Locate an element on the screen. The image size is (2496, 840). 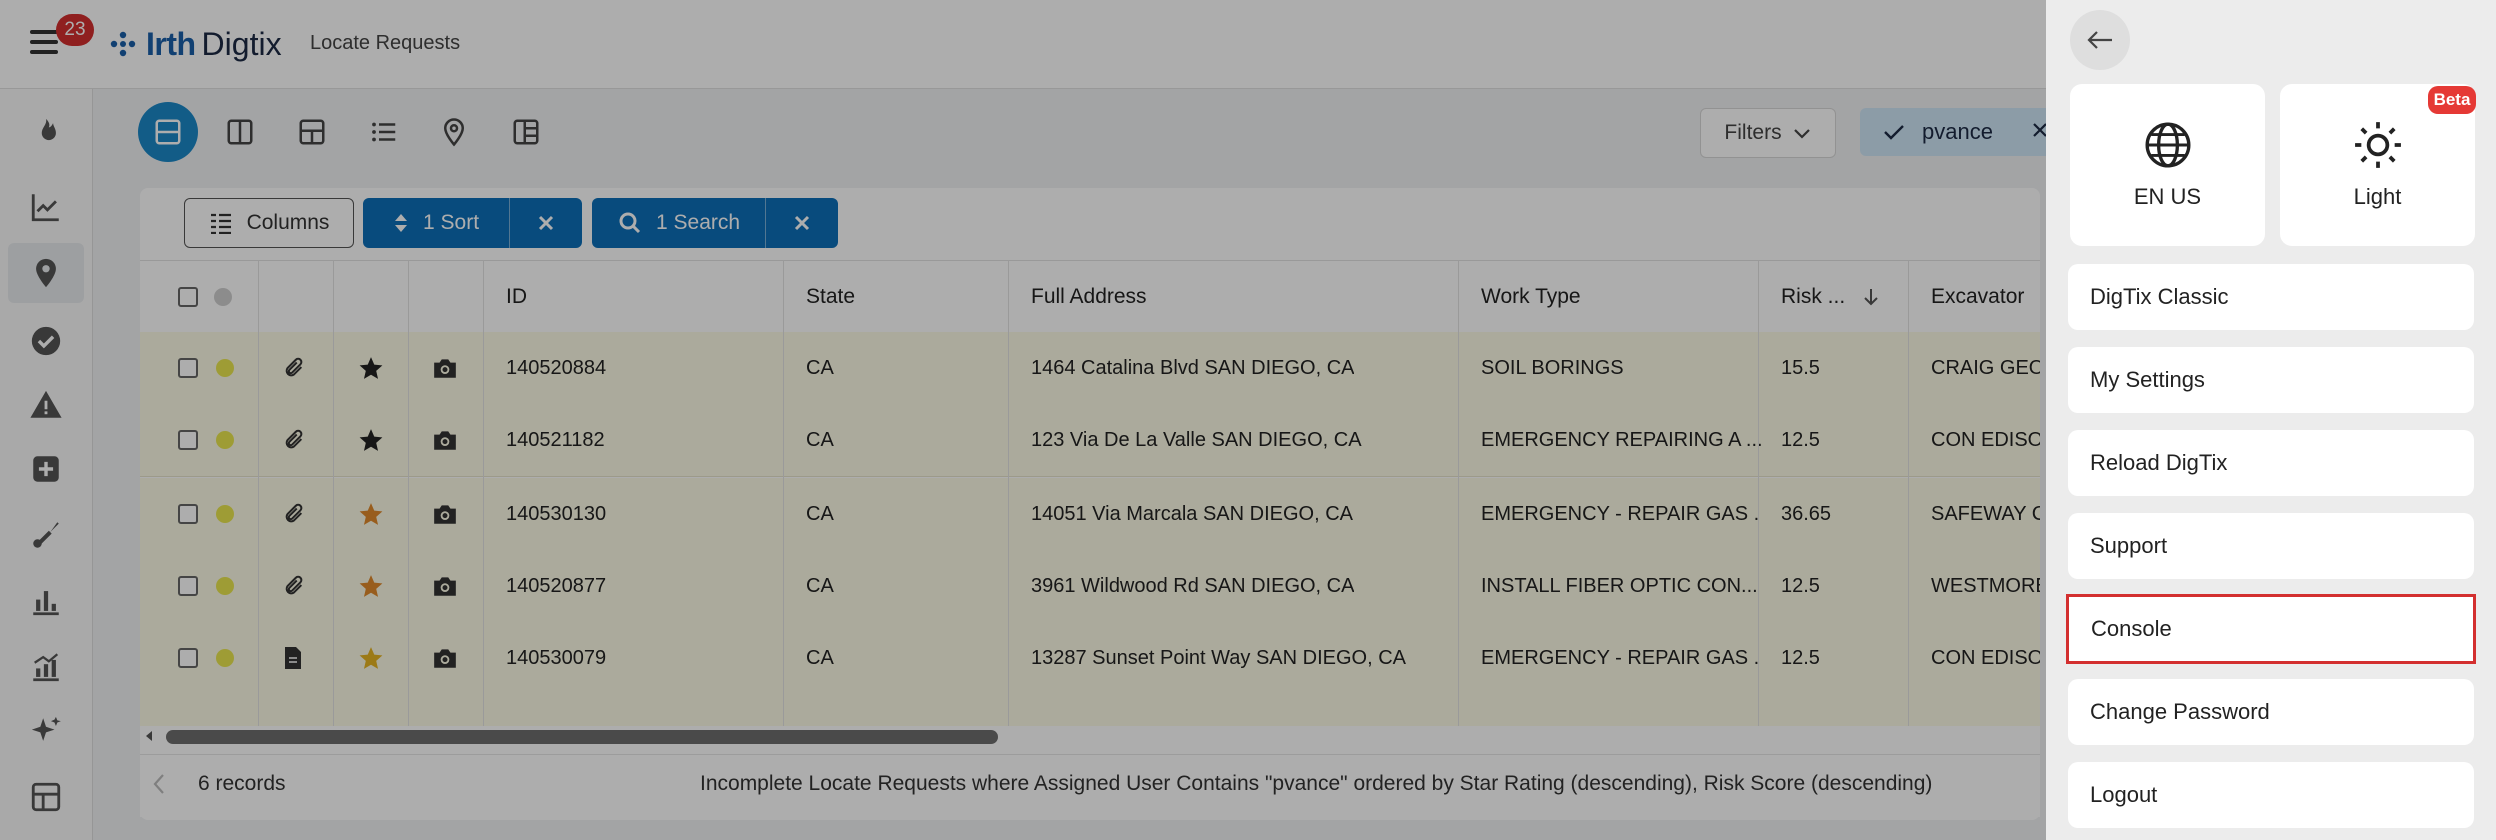
back-arrow-icon is located at coordinates (2100, 40).